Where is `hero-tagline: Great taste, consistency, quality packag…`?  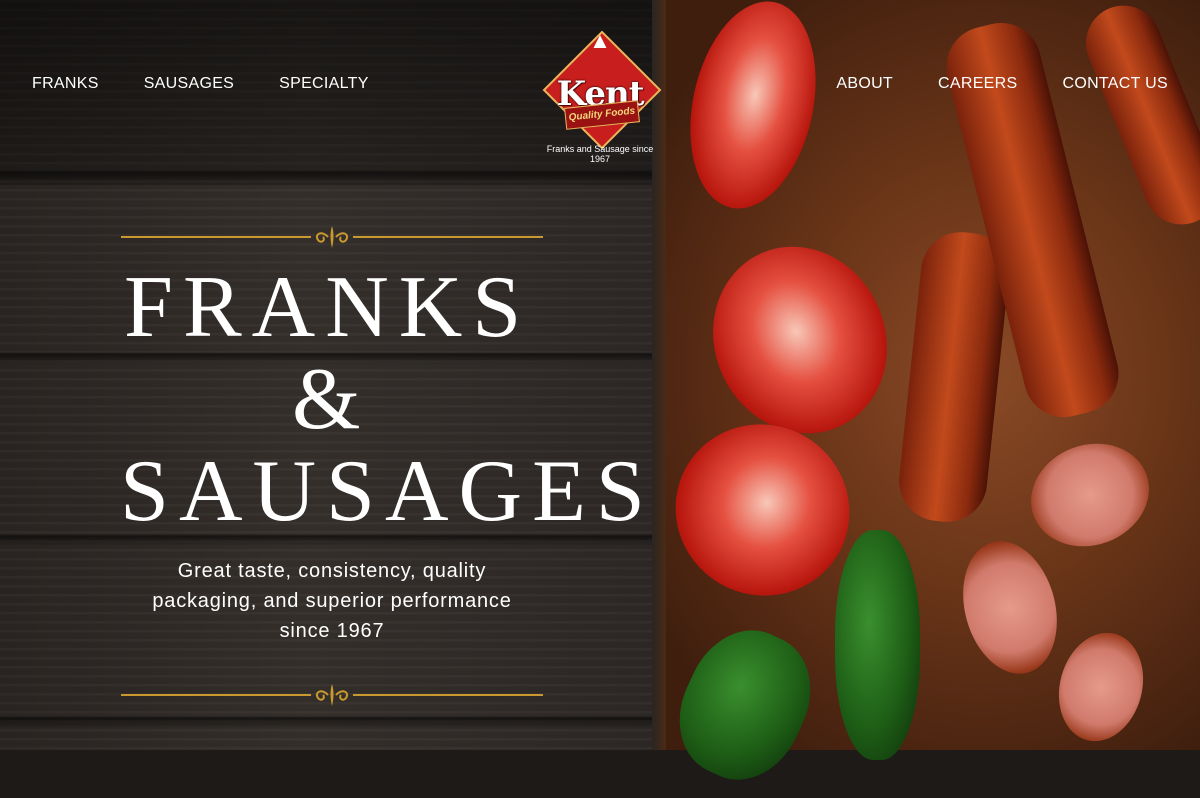 hero-tagline: Great taste, consistency, quality packag… is located at coordinates (332, 601).